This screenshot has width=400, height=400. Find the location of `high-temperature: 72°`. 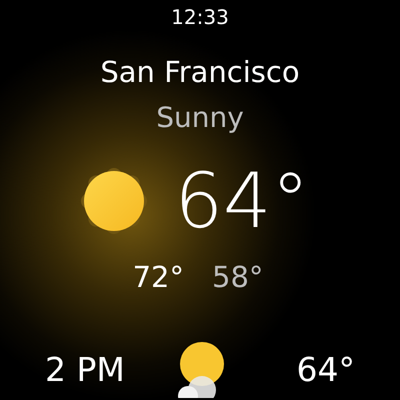

high-temperature: 72° is located at coordinates (158, 277).